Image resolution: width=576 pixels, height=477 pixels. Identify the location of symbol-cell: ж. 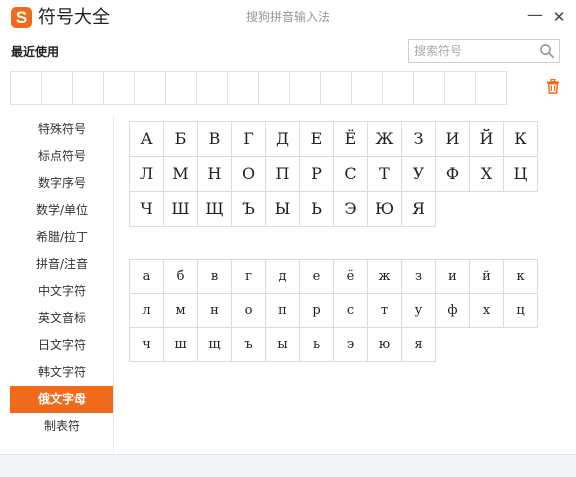
(385, 277).